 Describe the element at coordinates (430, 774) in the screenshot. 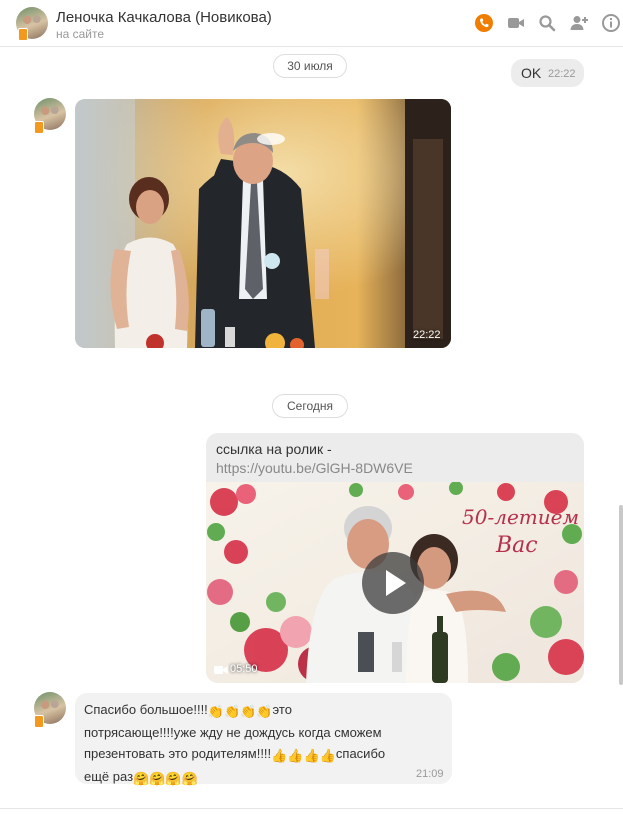

I see `message-time: 21:09` at that location.